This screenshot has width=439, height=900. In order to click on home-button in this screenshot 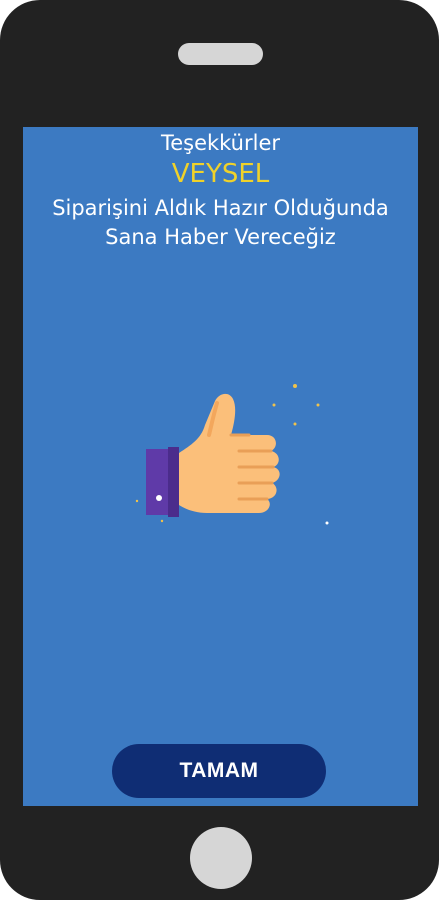, I will do `click(221, 858)`.